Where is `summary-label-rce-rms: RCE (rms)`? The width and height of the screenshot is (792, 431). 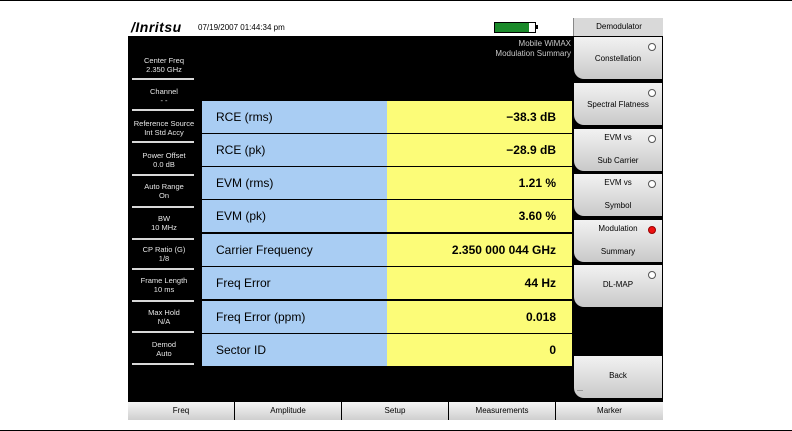
summary-label-rce-rms: RCE (rms) is located at coordinates (294, 117).